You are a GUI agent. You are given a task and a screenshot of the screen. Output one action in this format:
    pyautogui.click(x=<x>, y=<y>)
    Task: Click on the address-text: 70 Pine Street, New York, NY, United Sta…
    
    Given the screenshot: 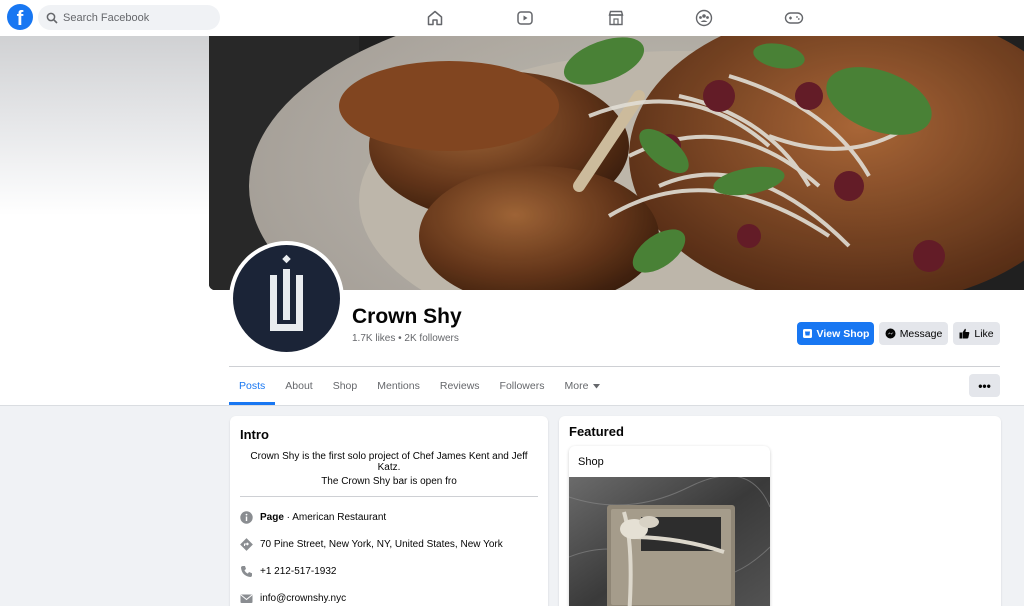 What is the action you would take?
    pyautogui.click(x=381, y=544)
    